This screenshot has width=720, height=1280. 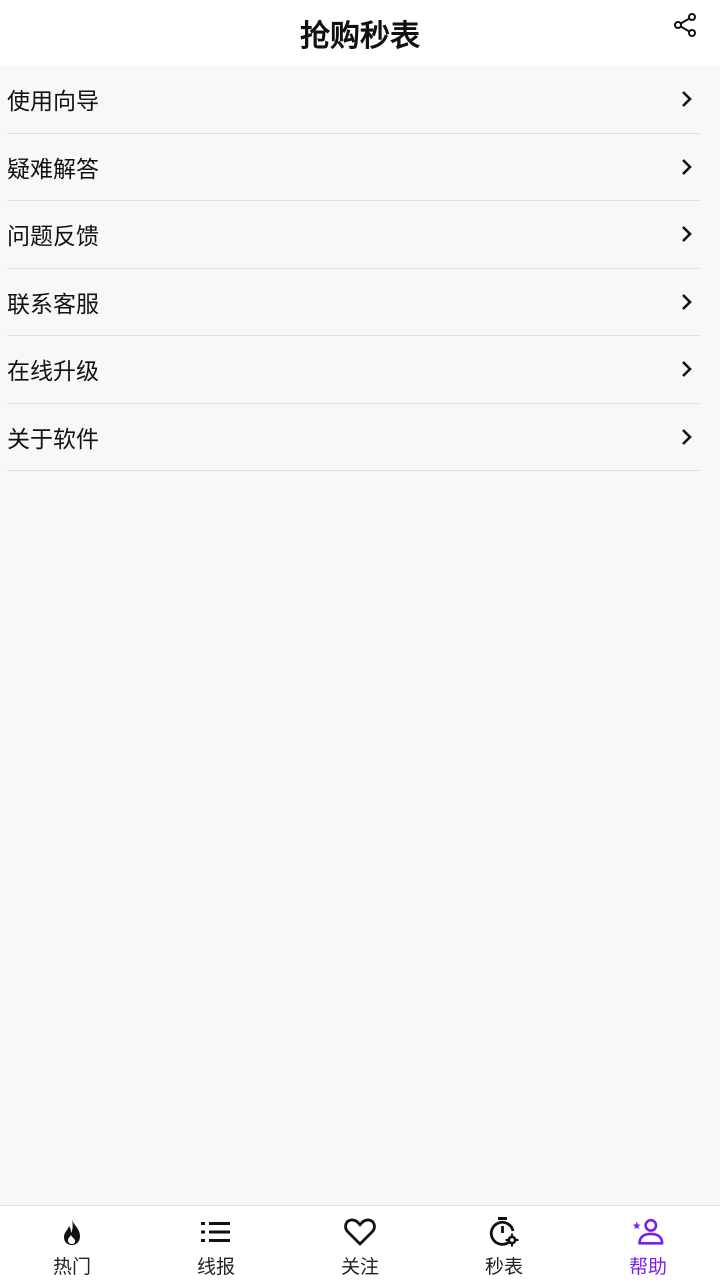 I want to click on tab-label: 帮助, so click(x=647, y=1267).